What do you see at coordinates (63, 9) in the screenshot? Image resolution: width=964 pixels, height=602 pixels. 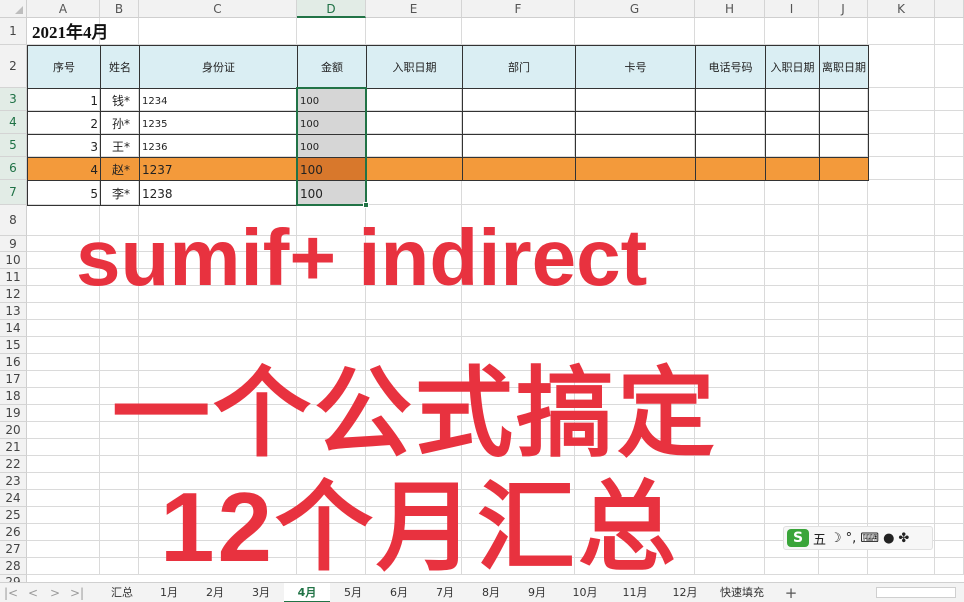 I see `column-header-A: A` at bounding box center [63, 9].